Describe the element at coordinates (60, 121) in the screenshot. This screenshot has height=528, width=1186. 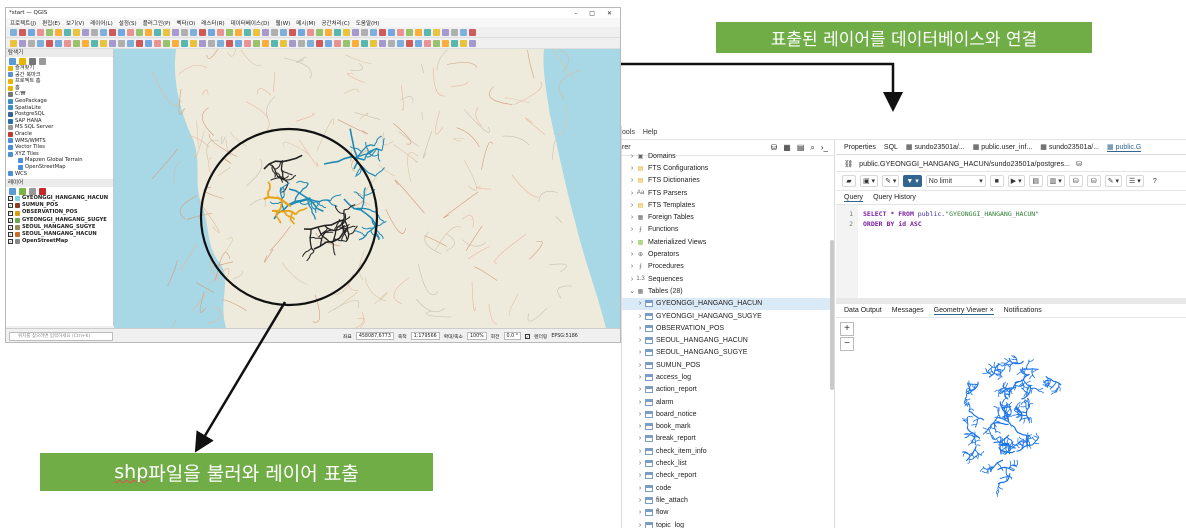
I see `browser-item: SAP HANA` at that location.